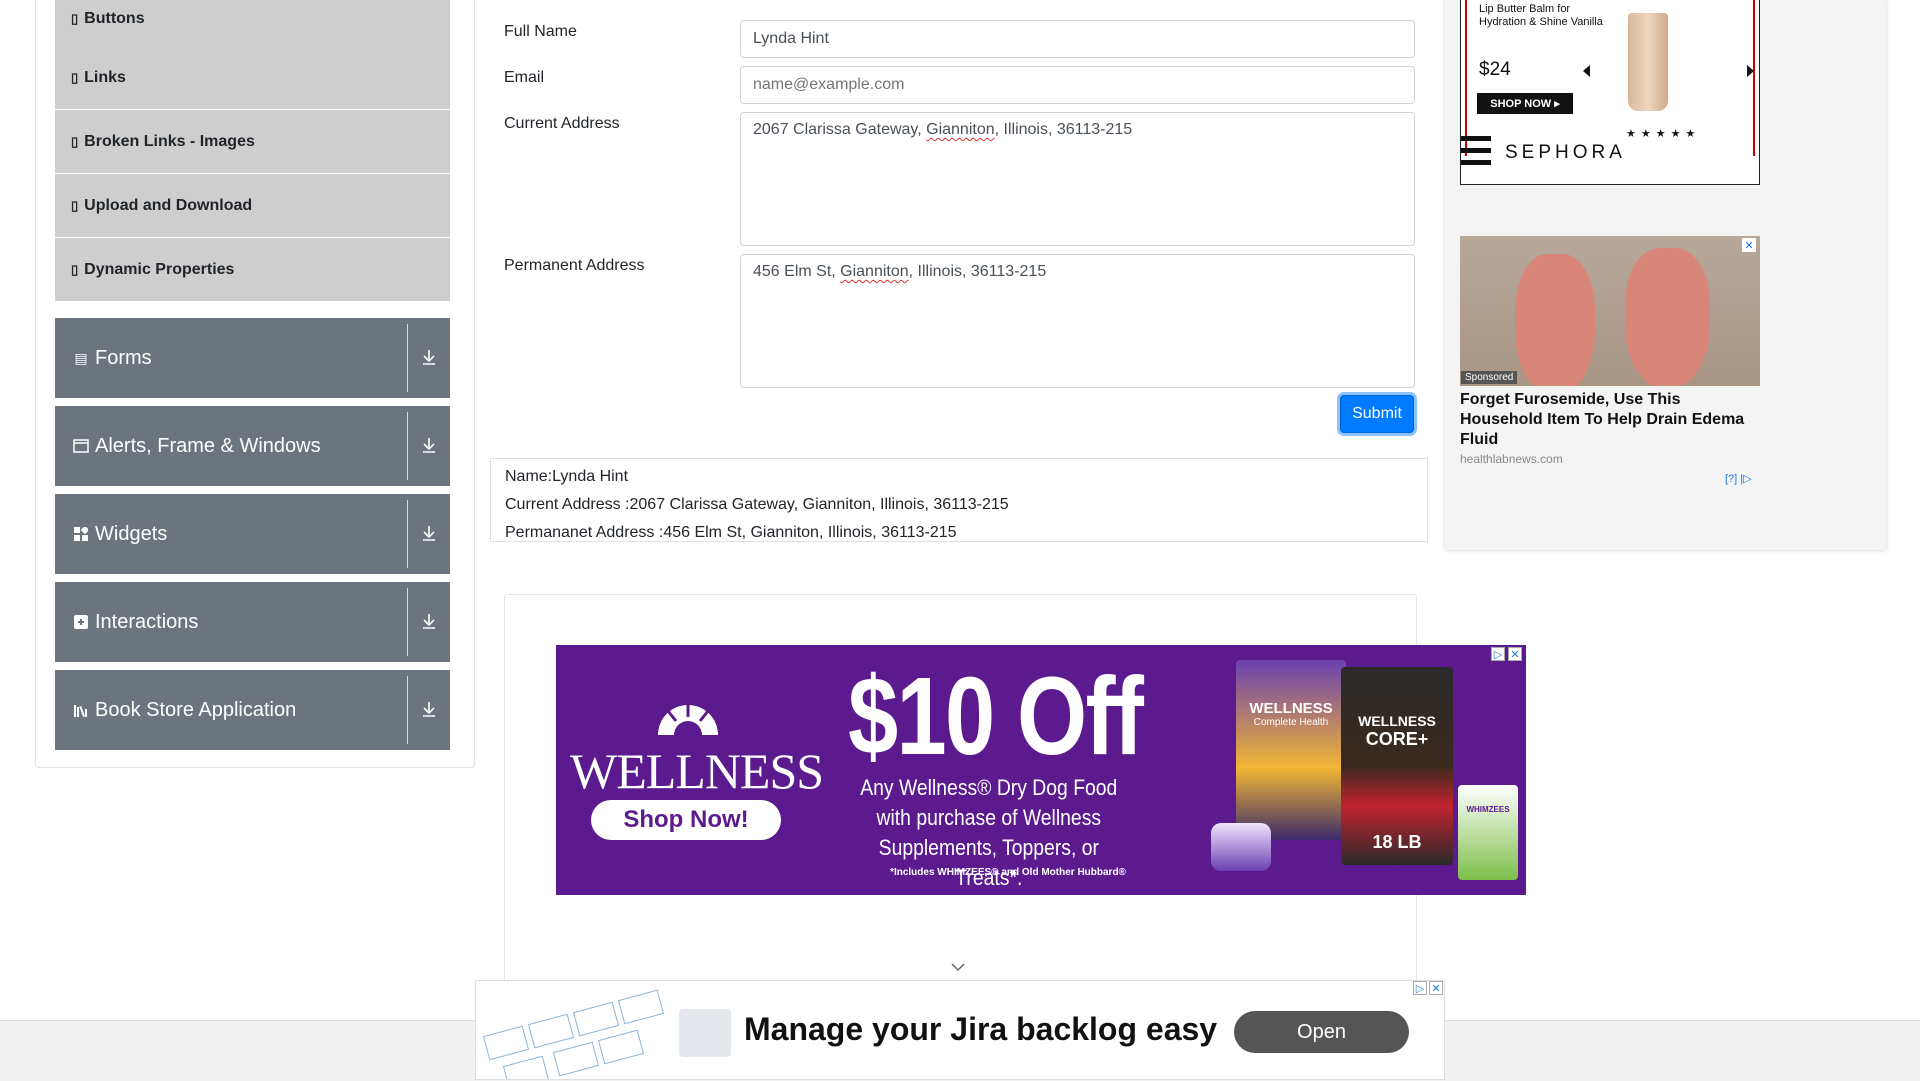 This screenshot has height=1081, width=1920. What do you see at coordinates (996, 716) in the screenshot?
I see `ad-headline: $10 Off` at bounding box center [996, 716].